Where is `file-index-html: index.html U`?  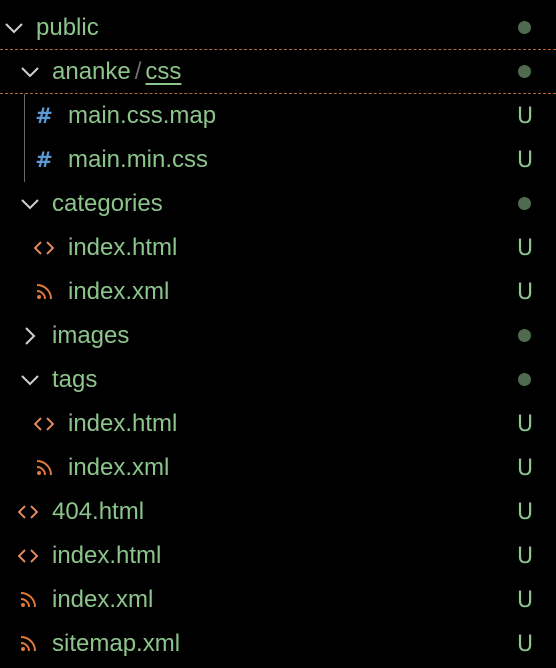 file-index-html: index.html U is located at coordinates (278, 556).